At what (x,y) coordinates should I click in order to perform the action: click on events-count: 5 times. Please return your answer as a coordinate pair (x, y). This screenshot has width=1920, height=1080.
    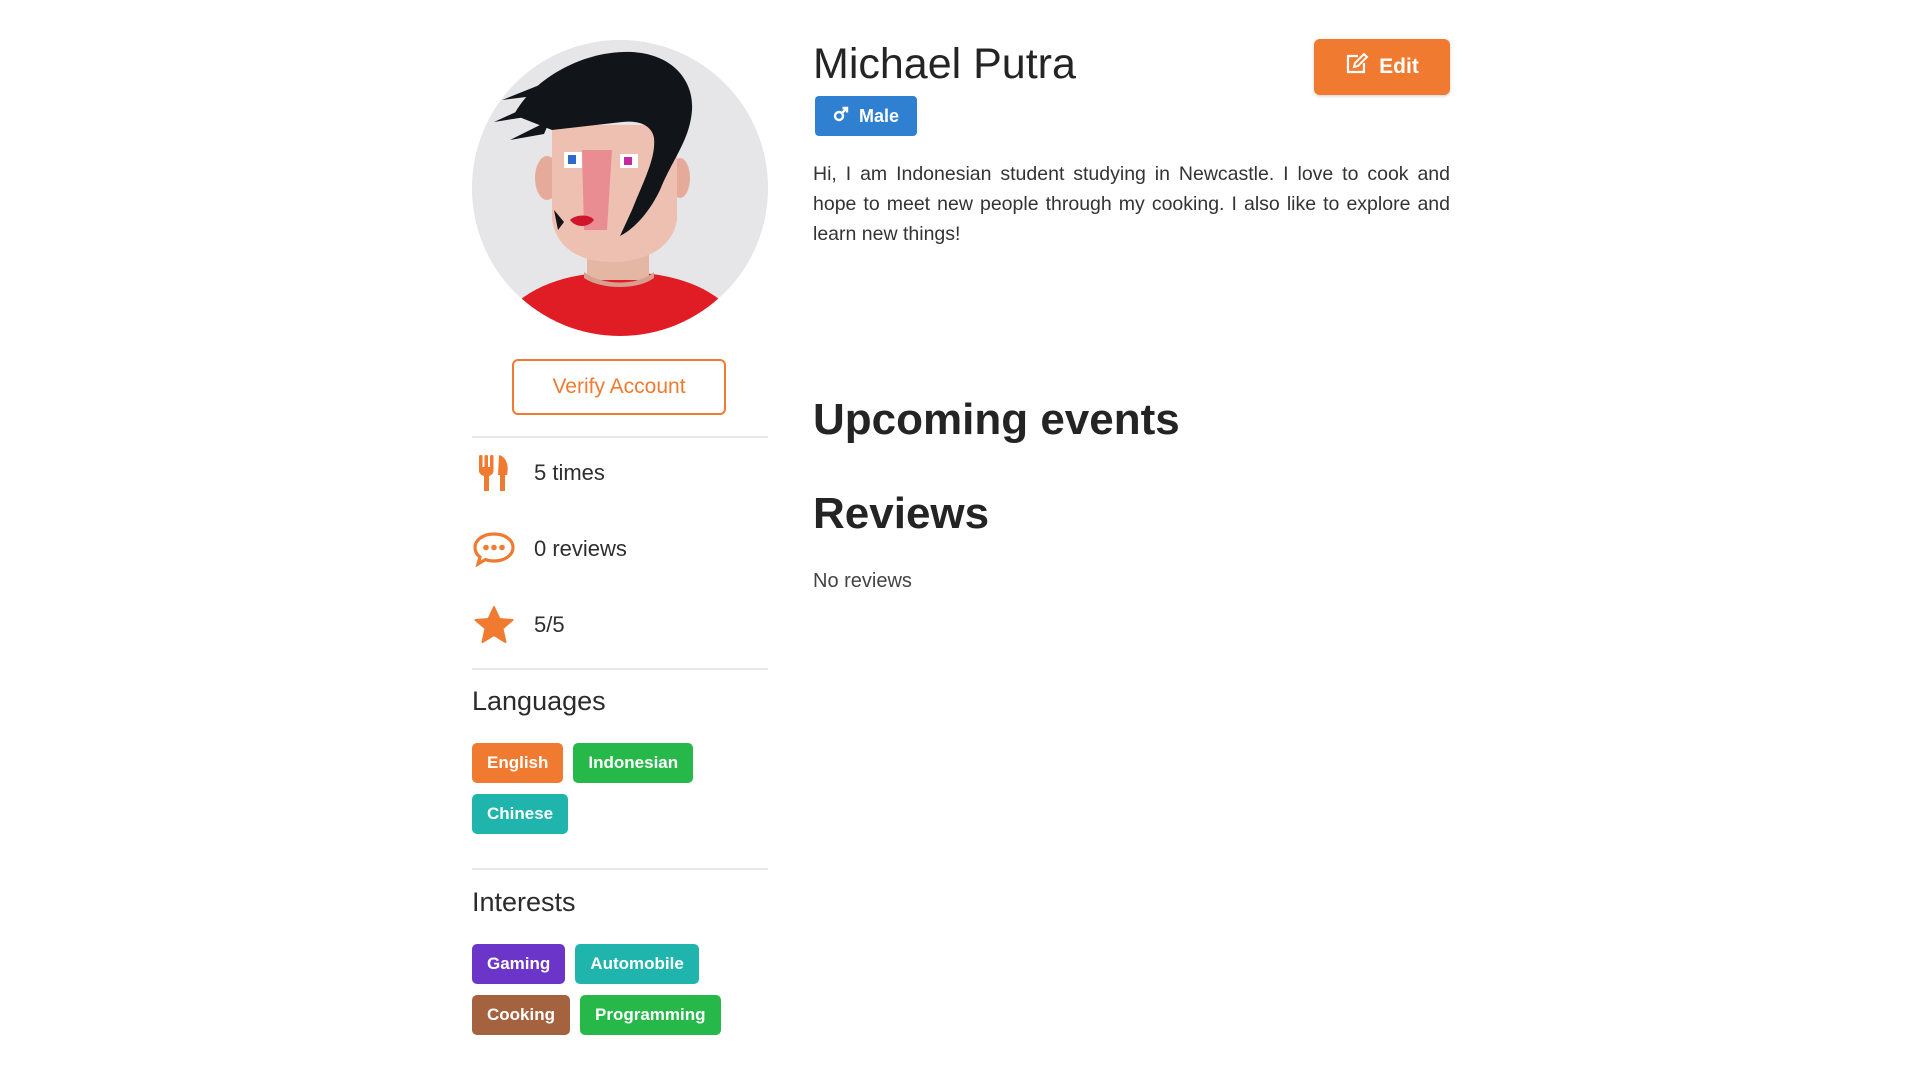
    Looking at the image, I should click on (569, 472).